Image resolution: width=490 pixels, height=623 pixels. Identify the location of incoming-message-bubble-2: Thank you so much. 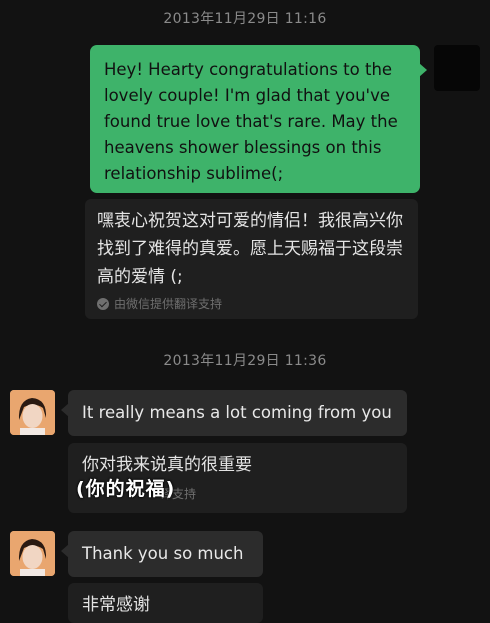
(162, 554).